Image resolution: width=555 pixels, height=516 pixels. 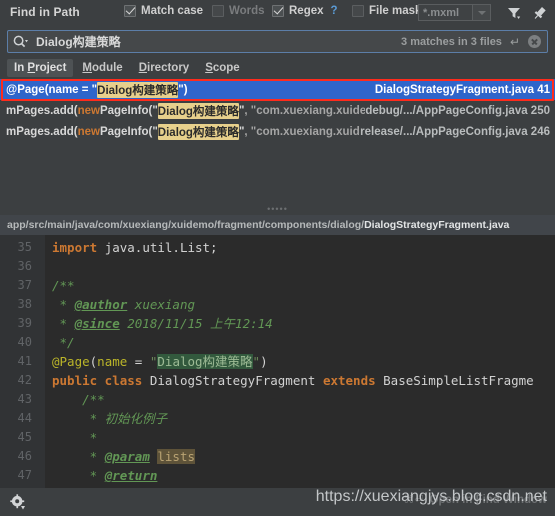 What do you see at coordinates (277, 456) in the screenshot?
I see `code-line: 46 * @param lists` at bounding box center [277, 456].